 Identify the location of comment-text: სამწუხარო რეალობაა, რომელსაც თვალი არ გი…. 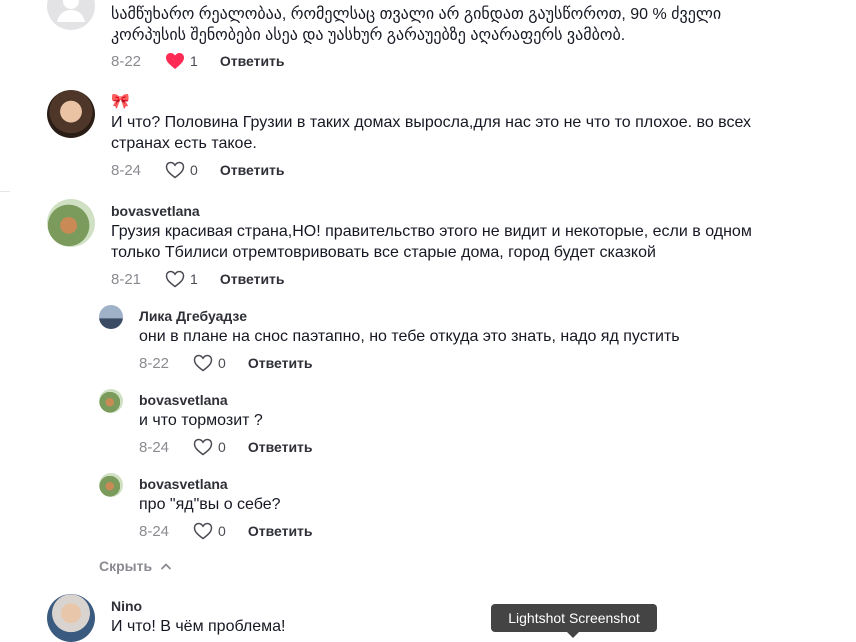
(416, 25).